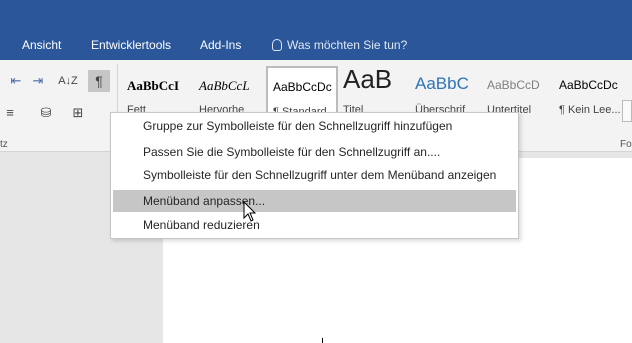 Image resolution: width=632 pixels, height=343 pixels. I want to click on tab-ansicht: Ansicht, so click(41, 45).